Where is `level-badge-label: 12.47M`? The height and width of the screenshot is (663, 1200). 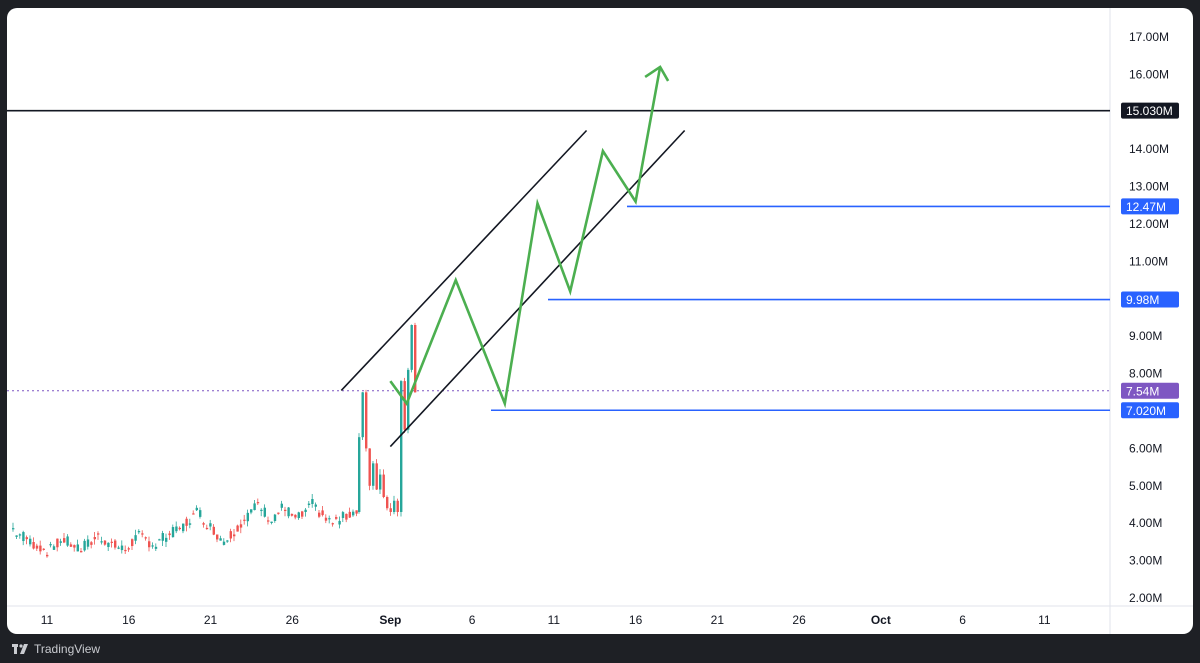
level-badge-label: 12.47M is located at coordinates (1146, 207).